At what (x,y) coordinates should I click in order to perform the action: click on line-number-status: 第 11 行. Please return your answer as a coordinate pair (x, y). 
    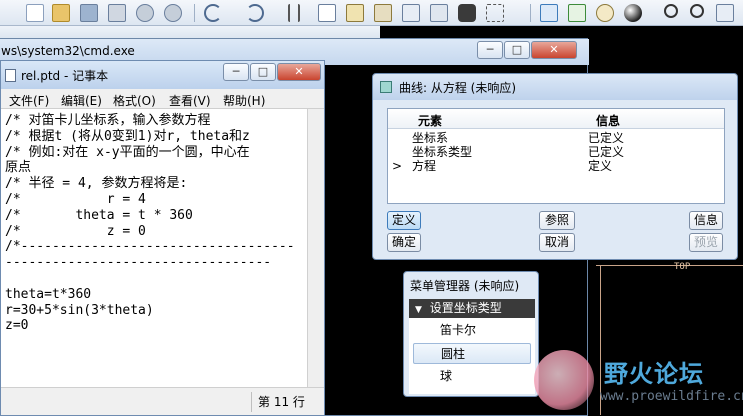
    Looking at the image, I should click on (286, 402).